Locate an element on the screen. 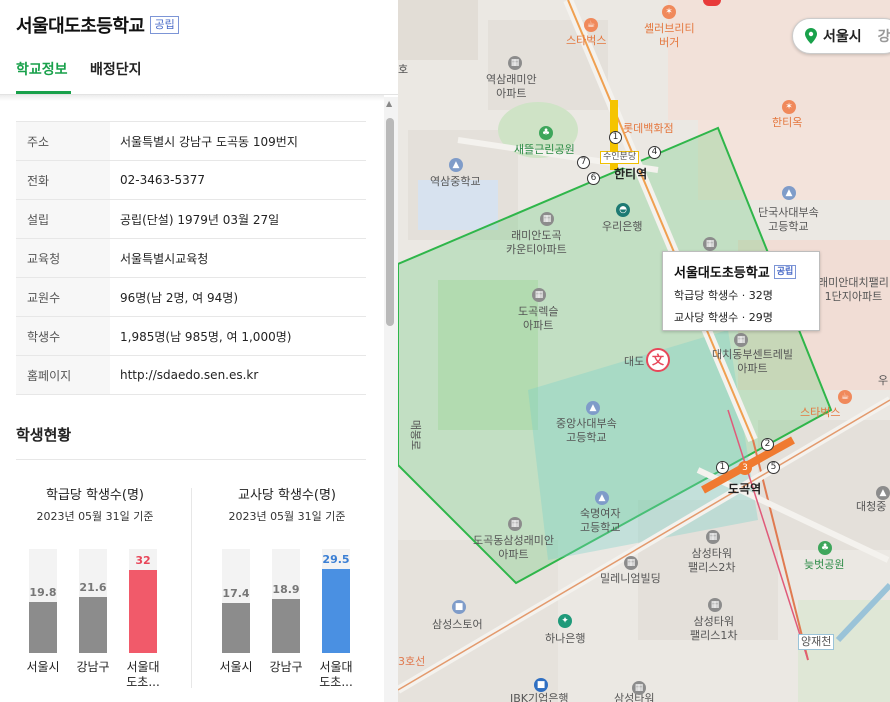 Image resolution: width=890 pixels, height=702 pixels. map-label-starbucks: 스타벅스 is located at coordinates (586, 41).